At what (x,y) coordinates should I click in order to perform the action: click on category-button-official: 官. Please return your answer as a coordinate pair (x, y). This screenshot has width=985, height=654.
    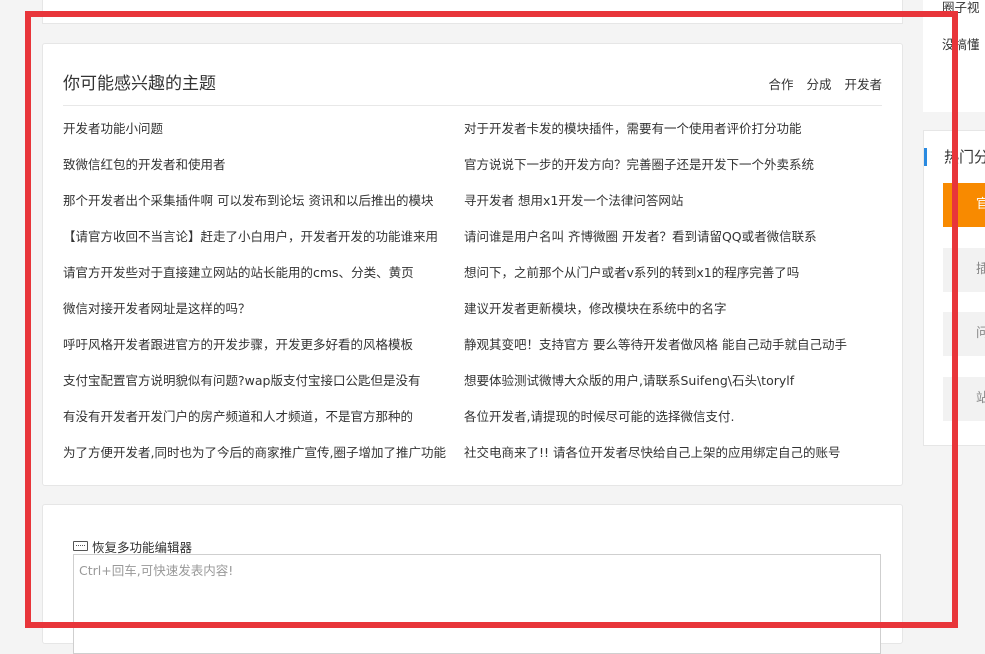
    Looking at the image, I should click on (964, 205).